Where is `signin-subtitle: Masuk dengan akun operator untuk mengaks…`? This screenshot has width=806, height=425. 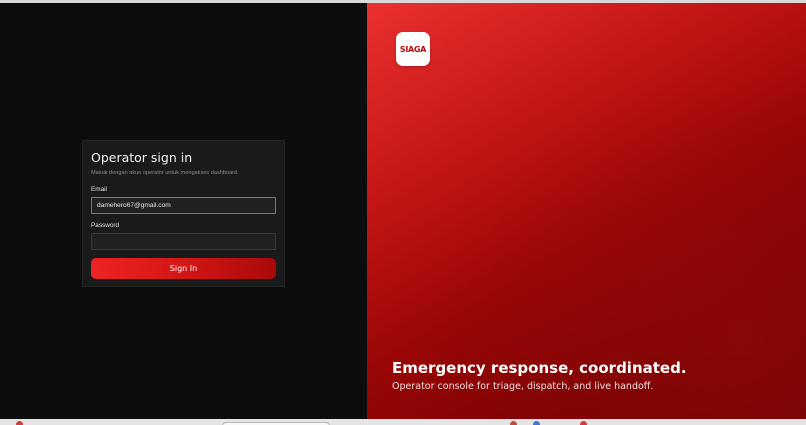 signin-subtitle: Masuk dengan akun operator untuk mengaks… is located at coordinates (165, 173).